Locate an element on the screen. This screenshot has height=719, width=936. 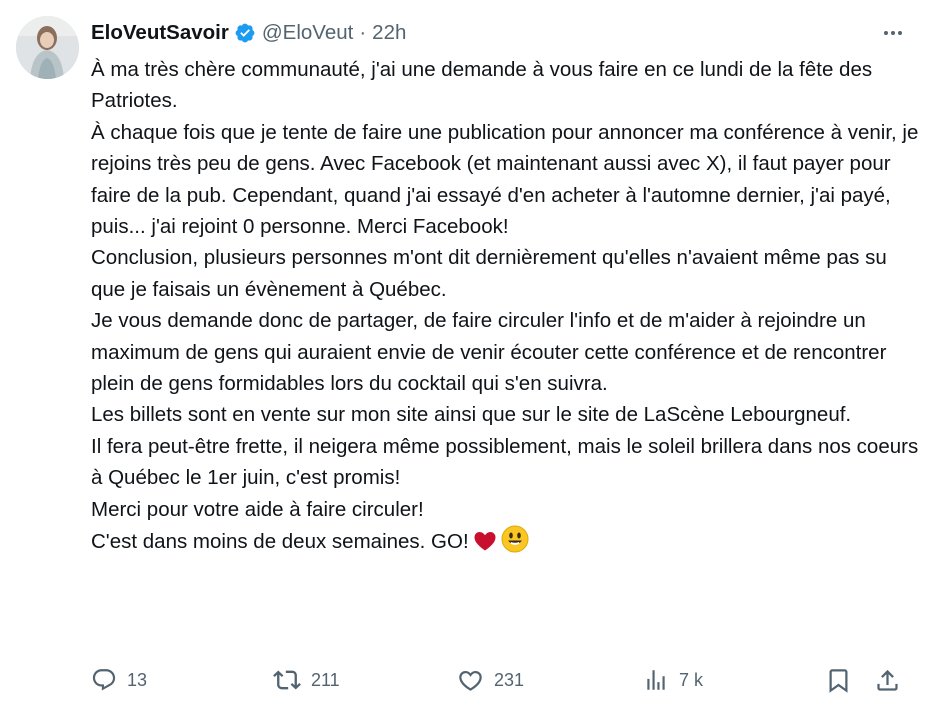
tweet-paragraph: Merci pour votre aide à faire circuler! is located at coordinates (257, 509).